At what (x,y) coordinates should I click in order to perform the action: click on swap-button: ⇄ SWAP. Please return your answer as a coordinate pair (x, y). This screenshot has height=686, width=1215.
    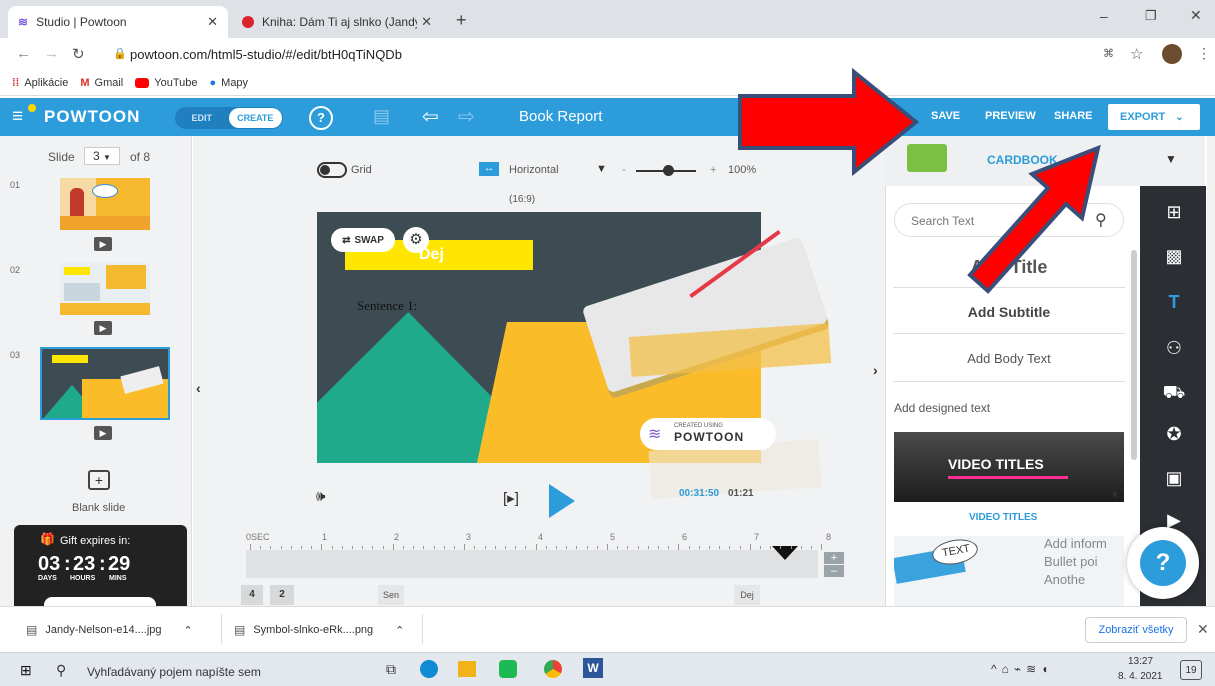
    Looking at the image, I should click on (363, 240).